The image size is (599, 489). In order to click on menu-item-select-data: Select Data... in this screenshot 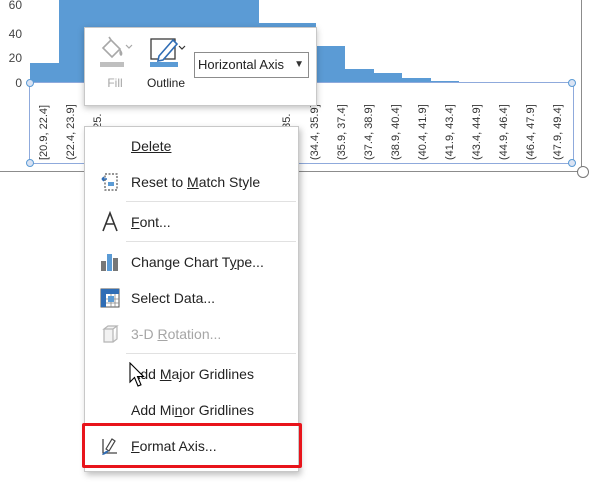, I will do `click(191, 298)`.